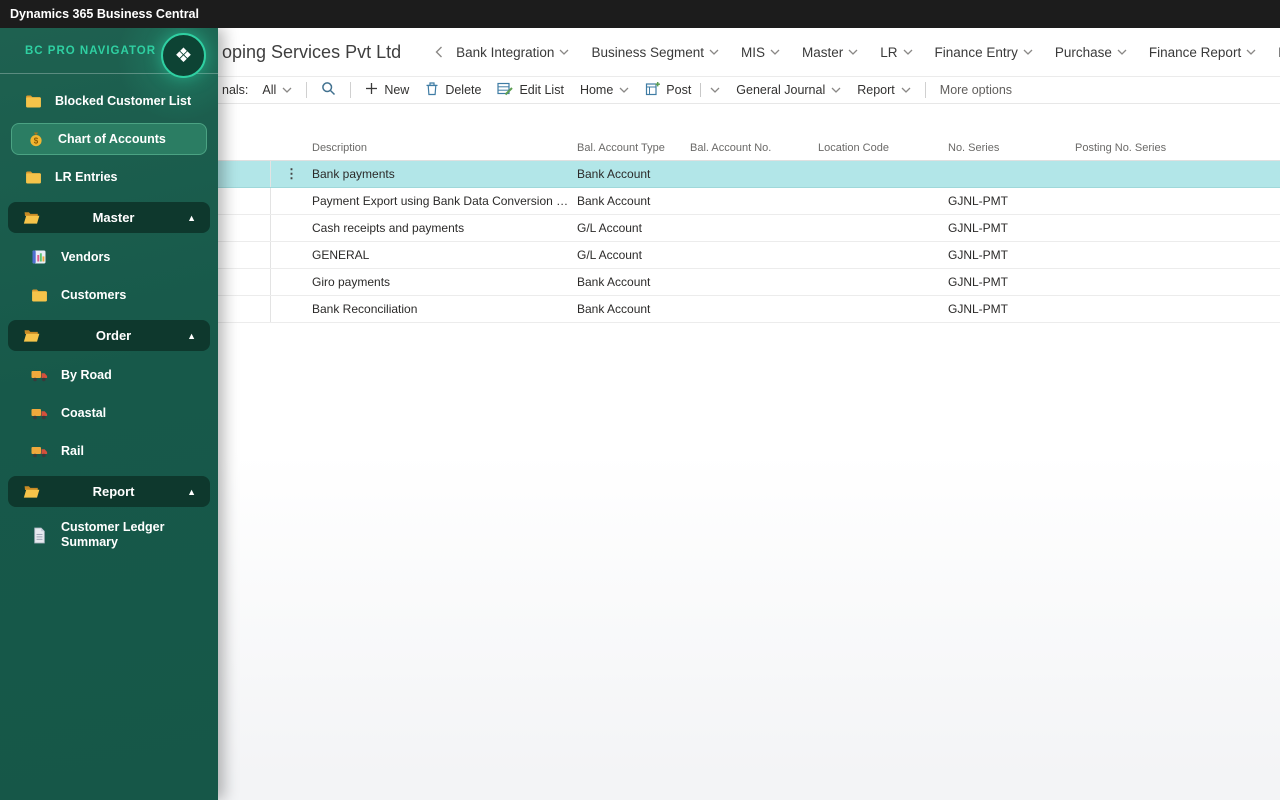 The width and height of the screenshot is (1280, 800). Describe the element at coordinates (781, 90) in the screenshot. I see `general-journal-menu-label: General Journal` at that location.